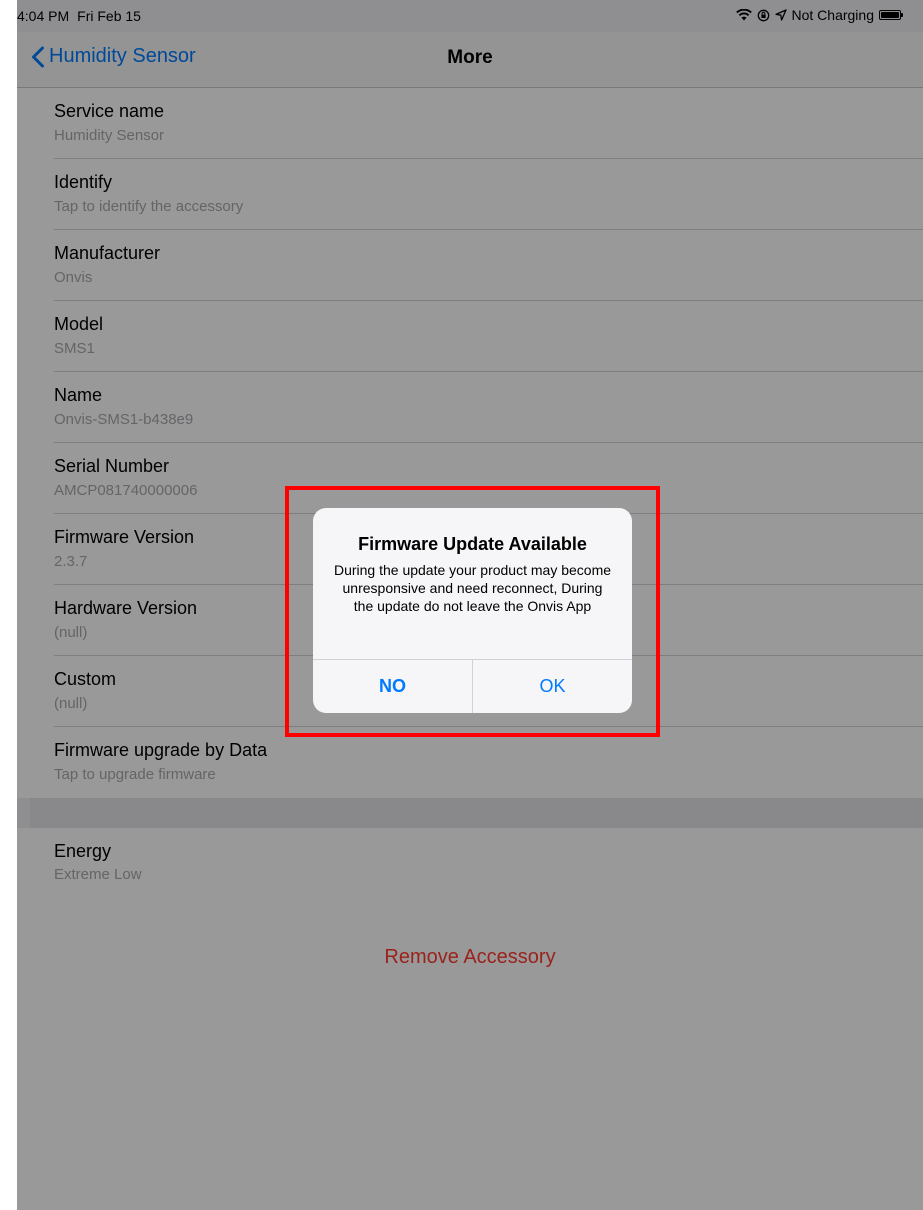 This screenshot has width=923, height=1210. I want to click on alert-title: Firmware Update Available, so click(472, 544).